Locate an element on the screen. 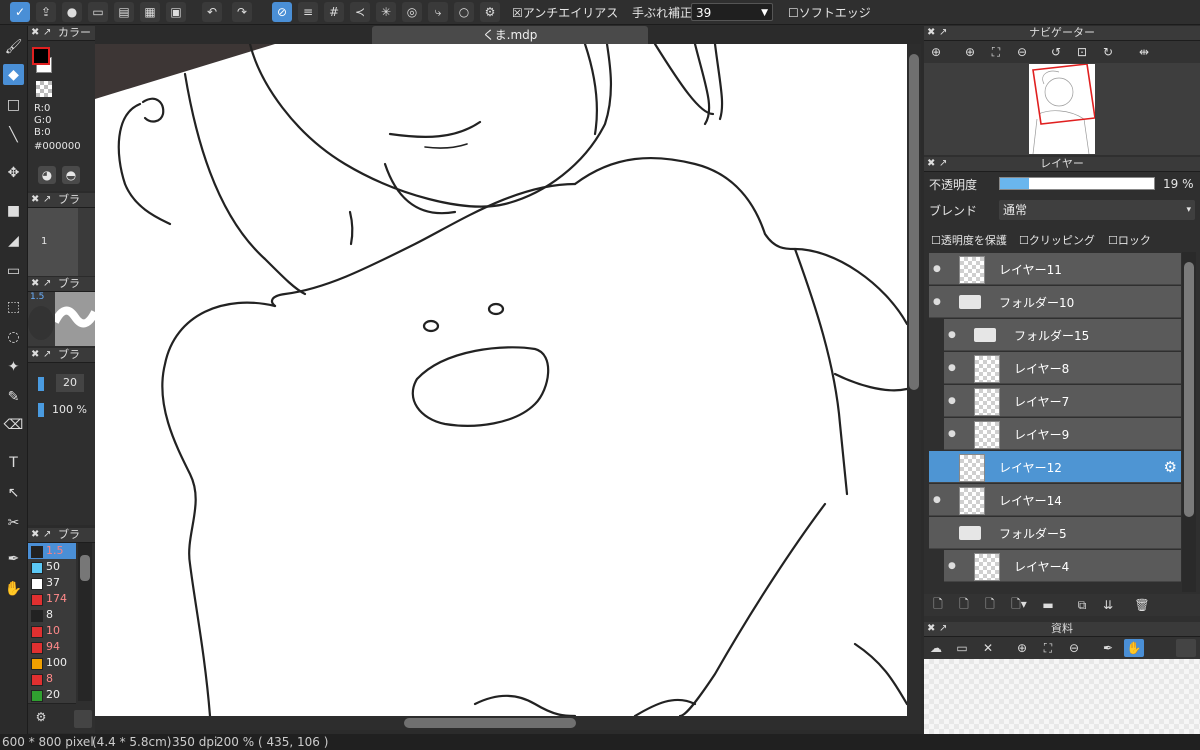  lasso-tool-icon: ◌ is located at coordinates (13, 336).